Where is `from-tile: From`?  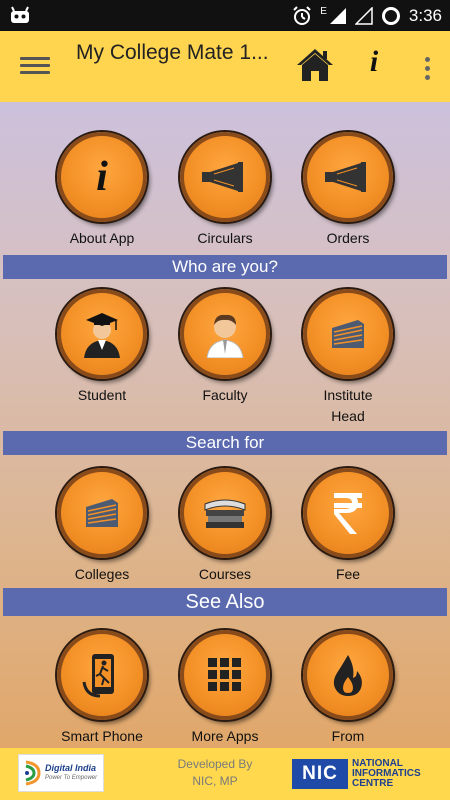 from-tile: From is located at coordinates (348, 688).